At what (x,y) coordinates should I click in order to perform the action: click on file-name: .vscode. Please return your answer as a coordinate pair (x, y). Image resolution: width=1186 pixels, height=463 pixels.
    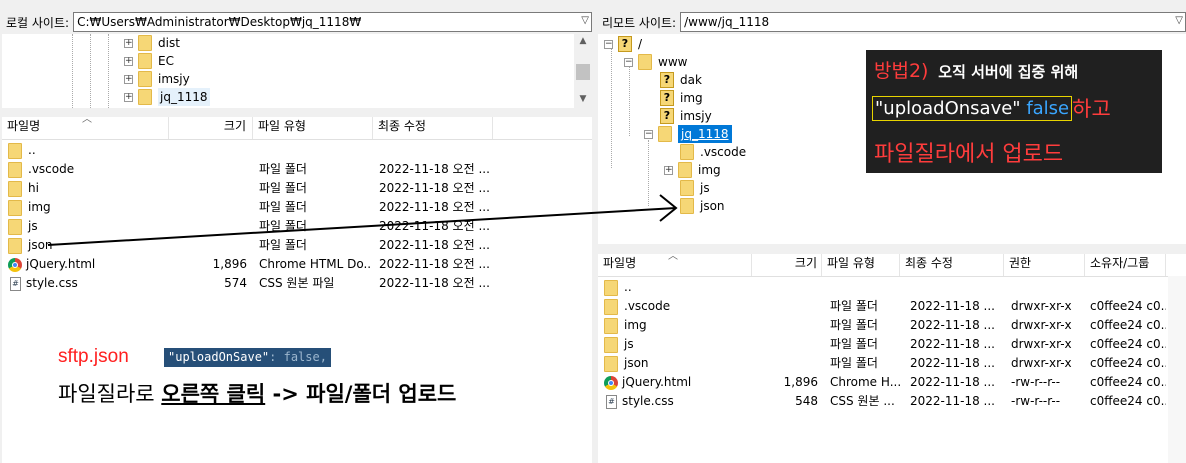
    Looking at the image, I should click on (51, 169).